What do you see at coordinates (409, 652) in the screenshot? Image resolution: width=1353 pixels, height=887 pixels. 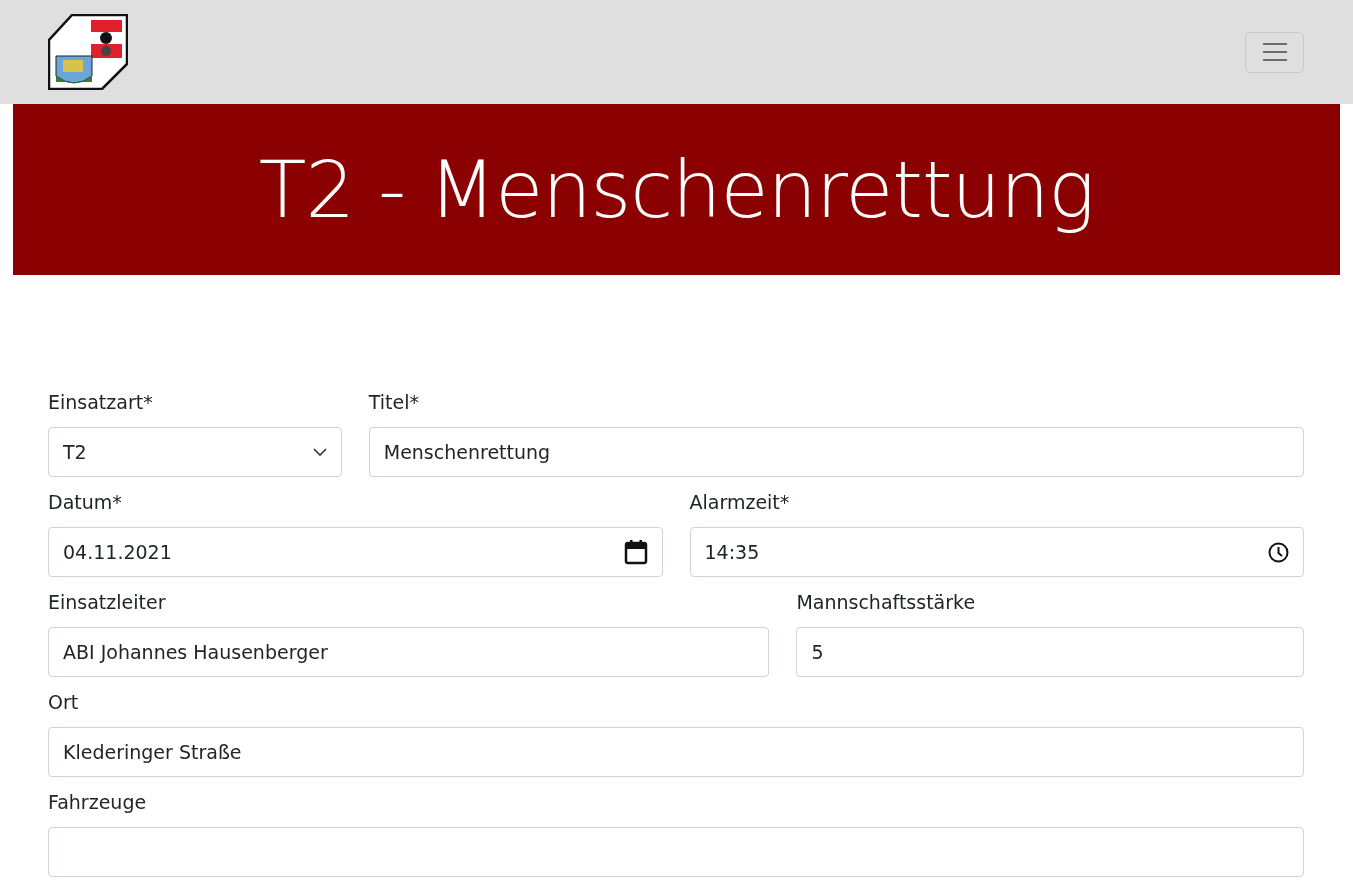 I see `input-field: ABI Johannes Hausenberger` at bounding box center [409, 652].